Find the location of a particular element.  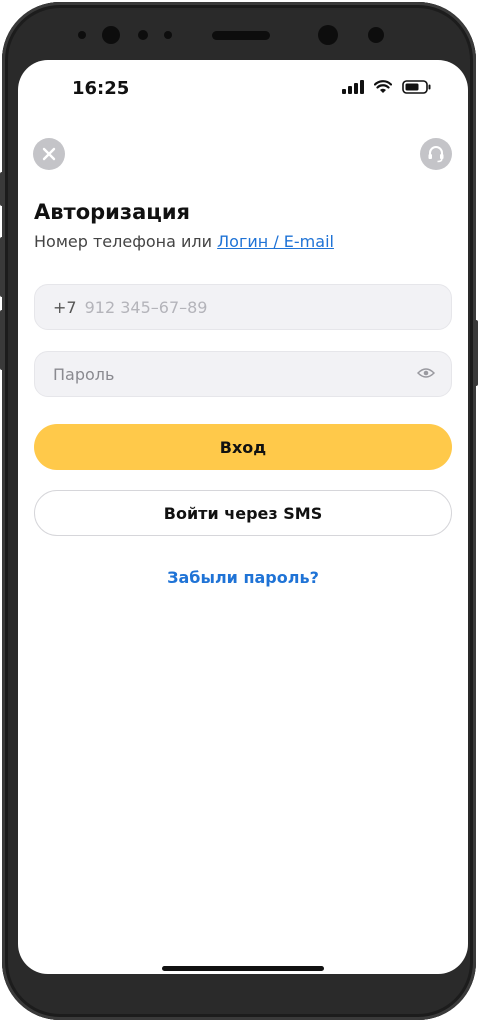

password-input: Пароль is located at coordinates (243, 374).